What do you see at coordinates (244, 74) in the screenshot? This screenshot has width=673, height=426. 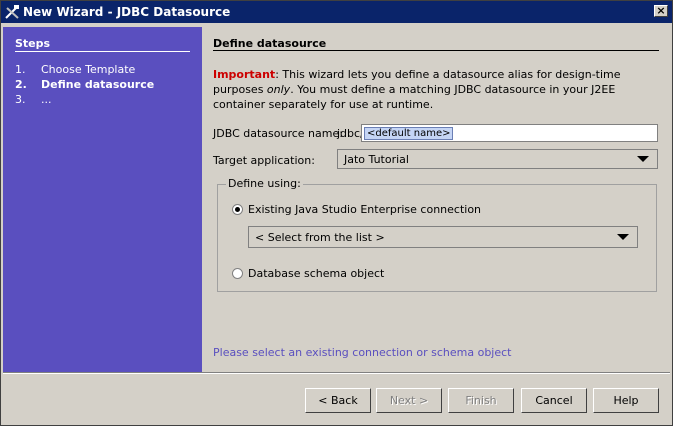 I see `important-label: Important` at bounding box center [244, 74].